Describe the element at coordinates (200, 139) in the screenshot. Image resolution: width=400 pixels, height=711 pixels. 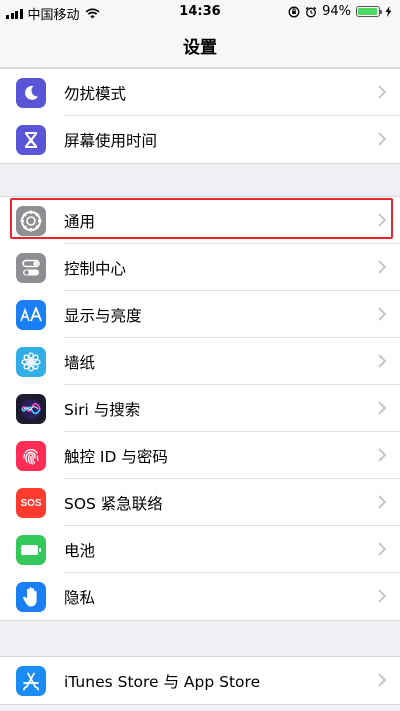
I see `settings-item-screen-time: 屏幕使用时间` at that location.